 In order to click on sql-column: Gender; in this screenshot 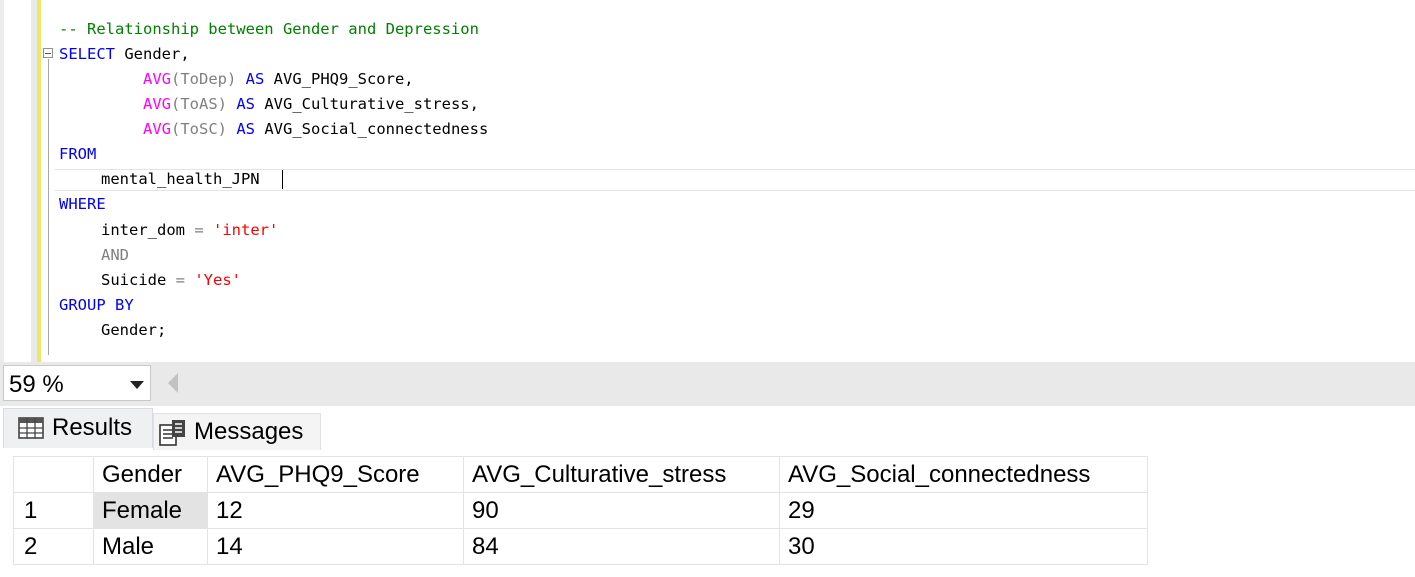, I will do `click(134, 330)`.